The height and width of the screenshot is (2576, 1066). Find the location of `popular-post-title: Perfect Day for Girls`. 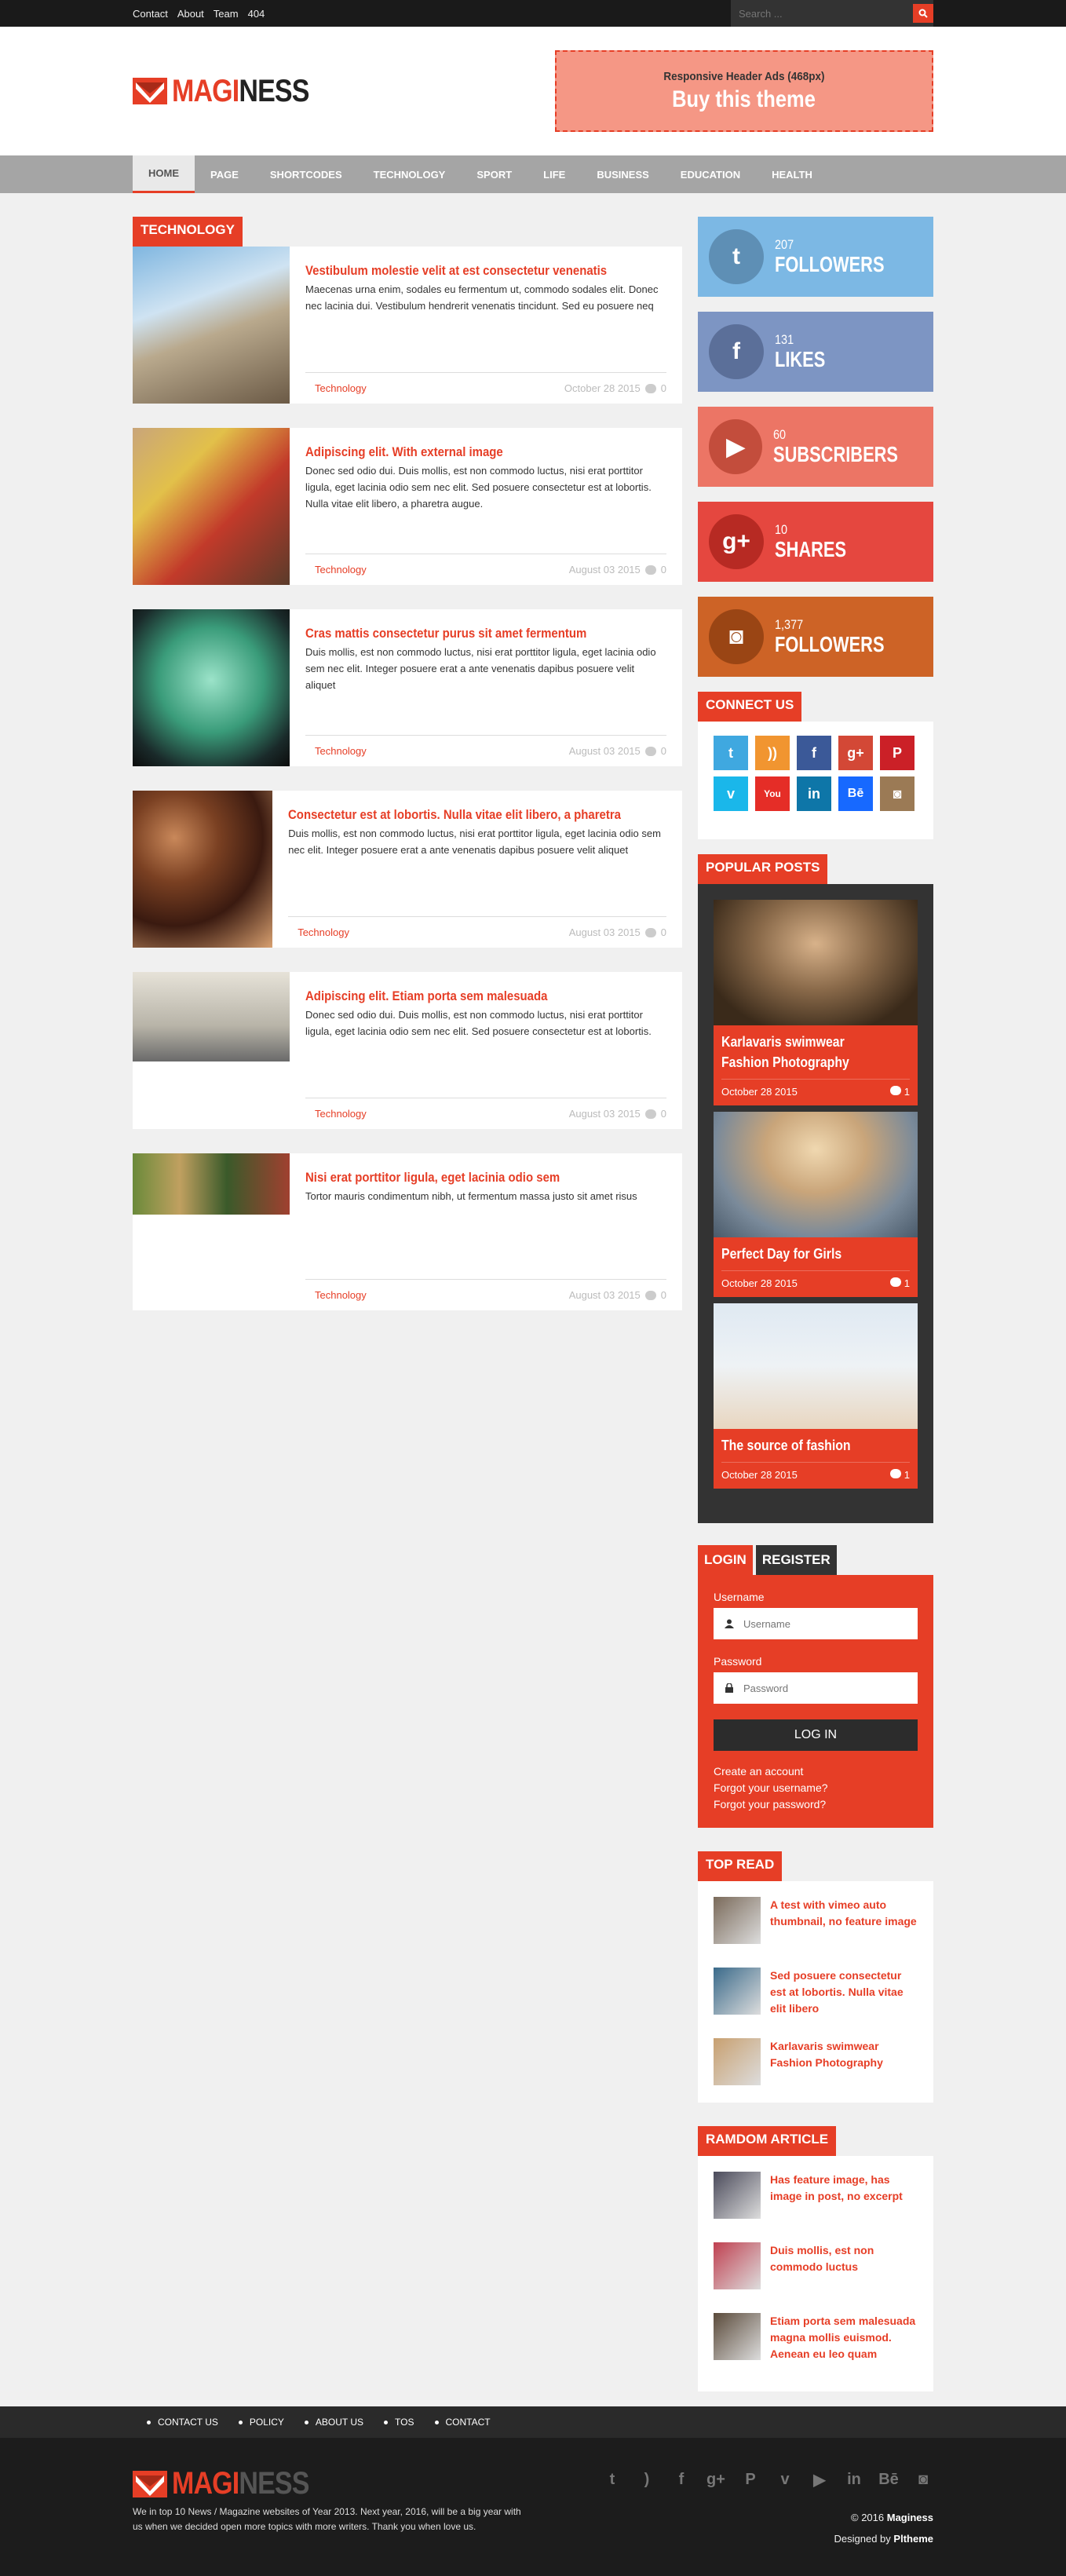

popular-post-title: Perfect Day for Girls is located at coordinates (804, 1254).